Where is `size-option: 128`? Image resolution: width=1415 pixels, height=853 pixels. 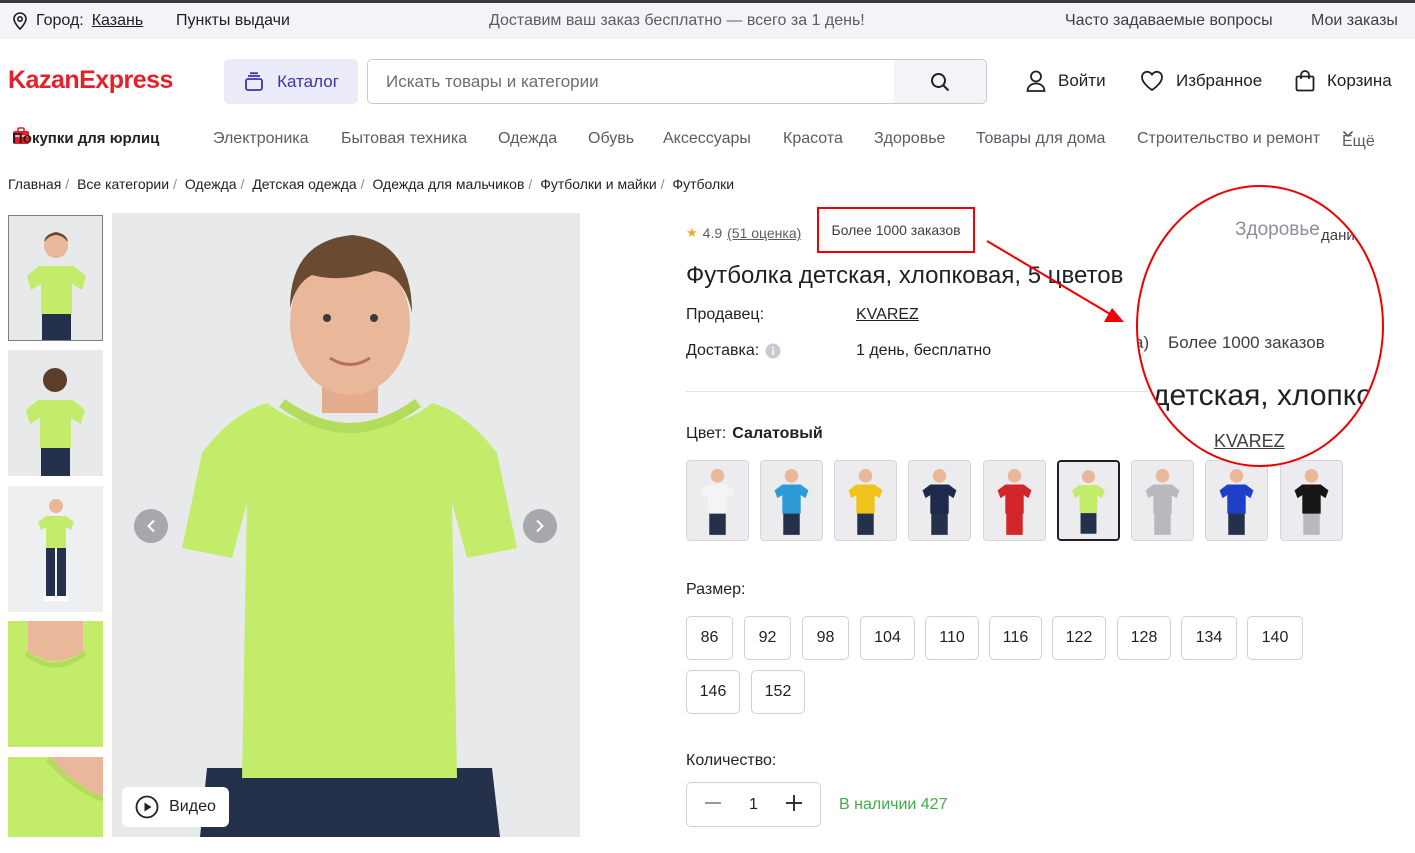 size-option: 128 is located at coordinates (1144, 638).